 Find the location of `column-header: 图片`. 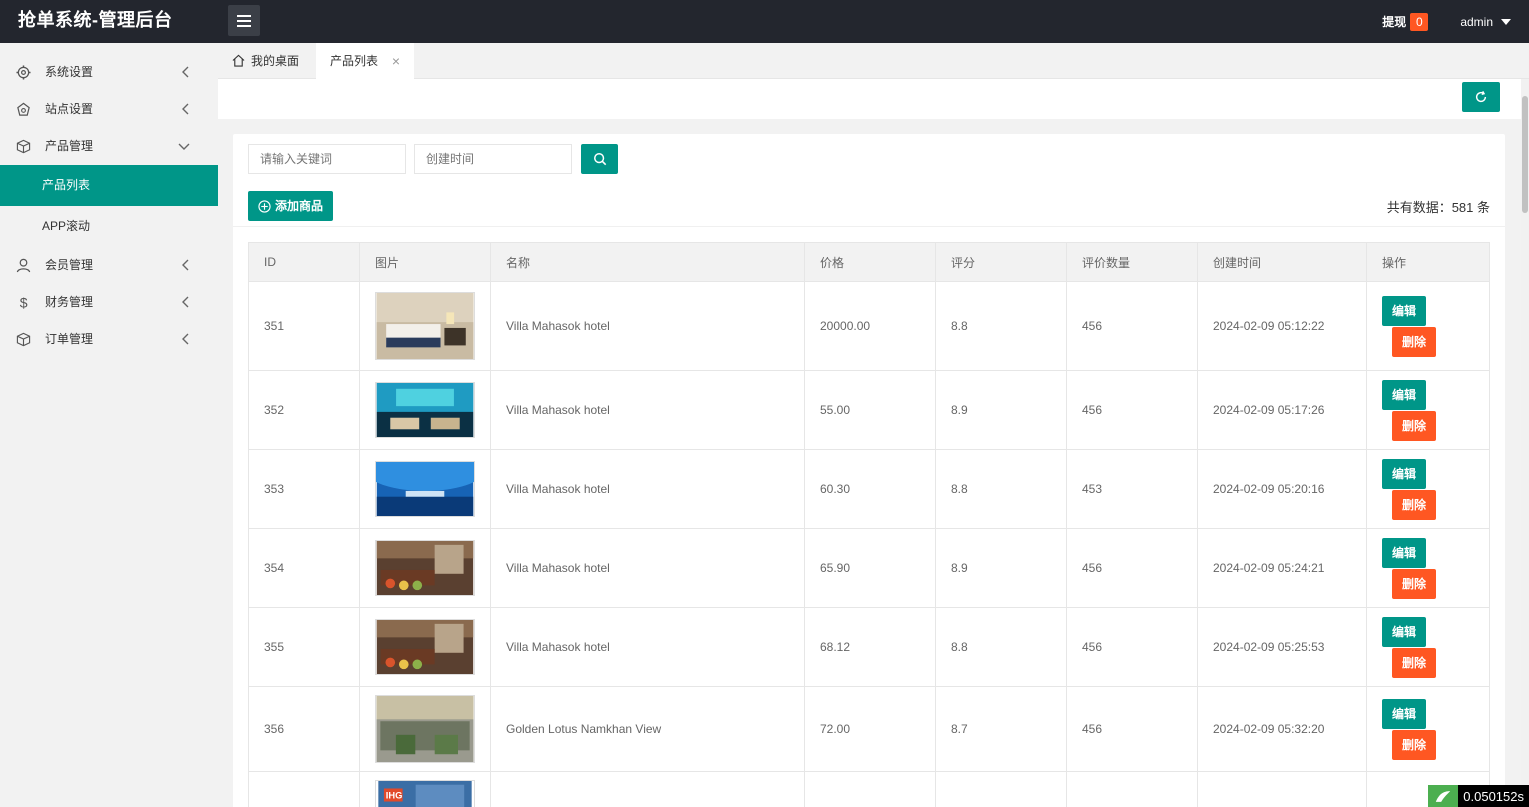

column-header: 图片 is located at coordinates (425, 262).